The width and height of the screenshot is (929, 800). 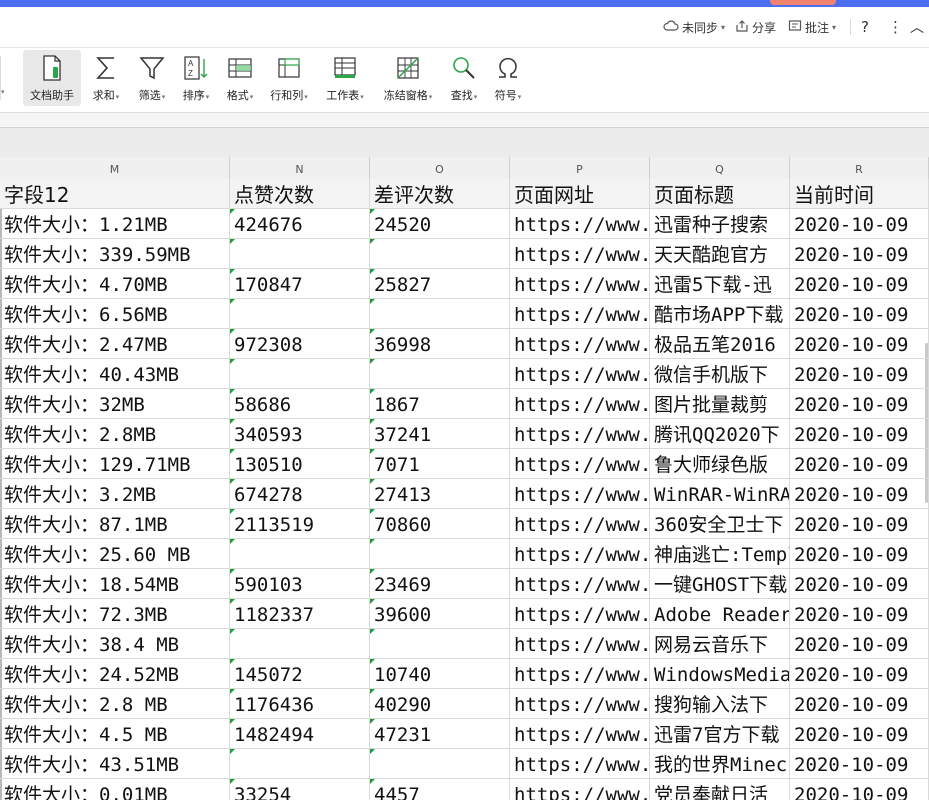 What do you see at coordinates (115, 494) in the screenshot?
I see `table-cell: 软件大小：3.2MB` at bounding box center [115, 494].